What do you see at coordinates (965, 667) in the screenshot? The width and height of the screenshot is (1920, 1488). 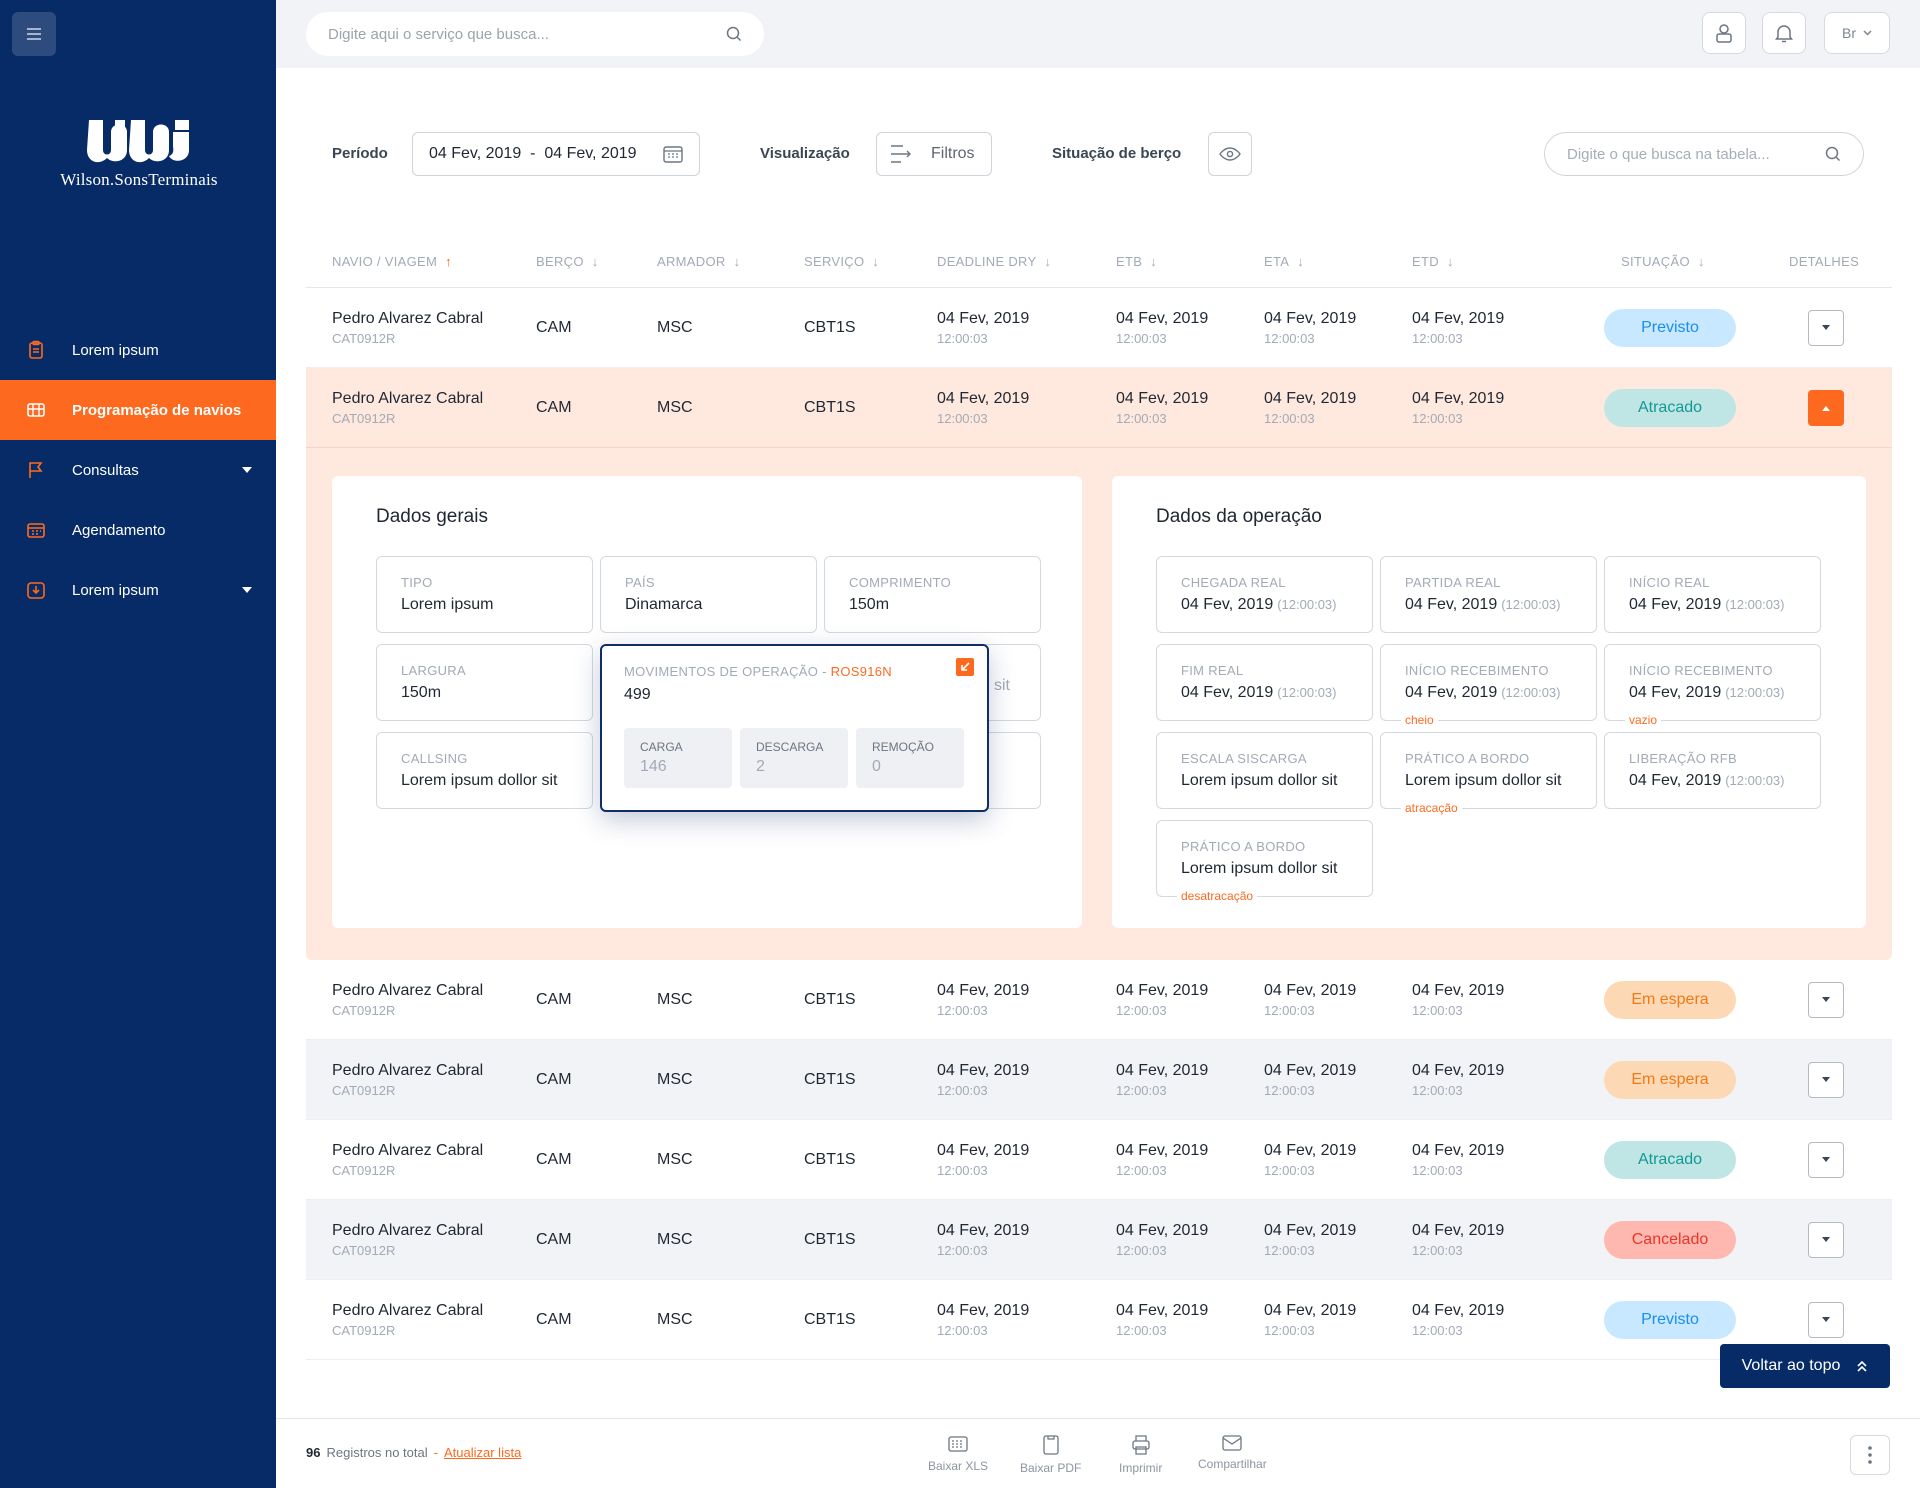 I see `collapse-popup-button` at bounding box center [965, 667].